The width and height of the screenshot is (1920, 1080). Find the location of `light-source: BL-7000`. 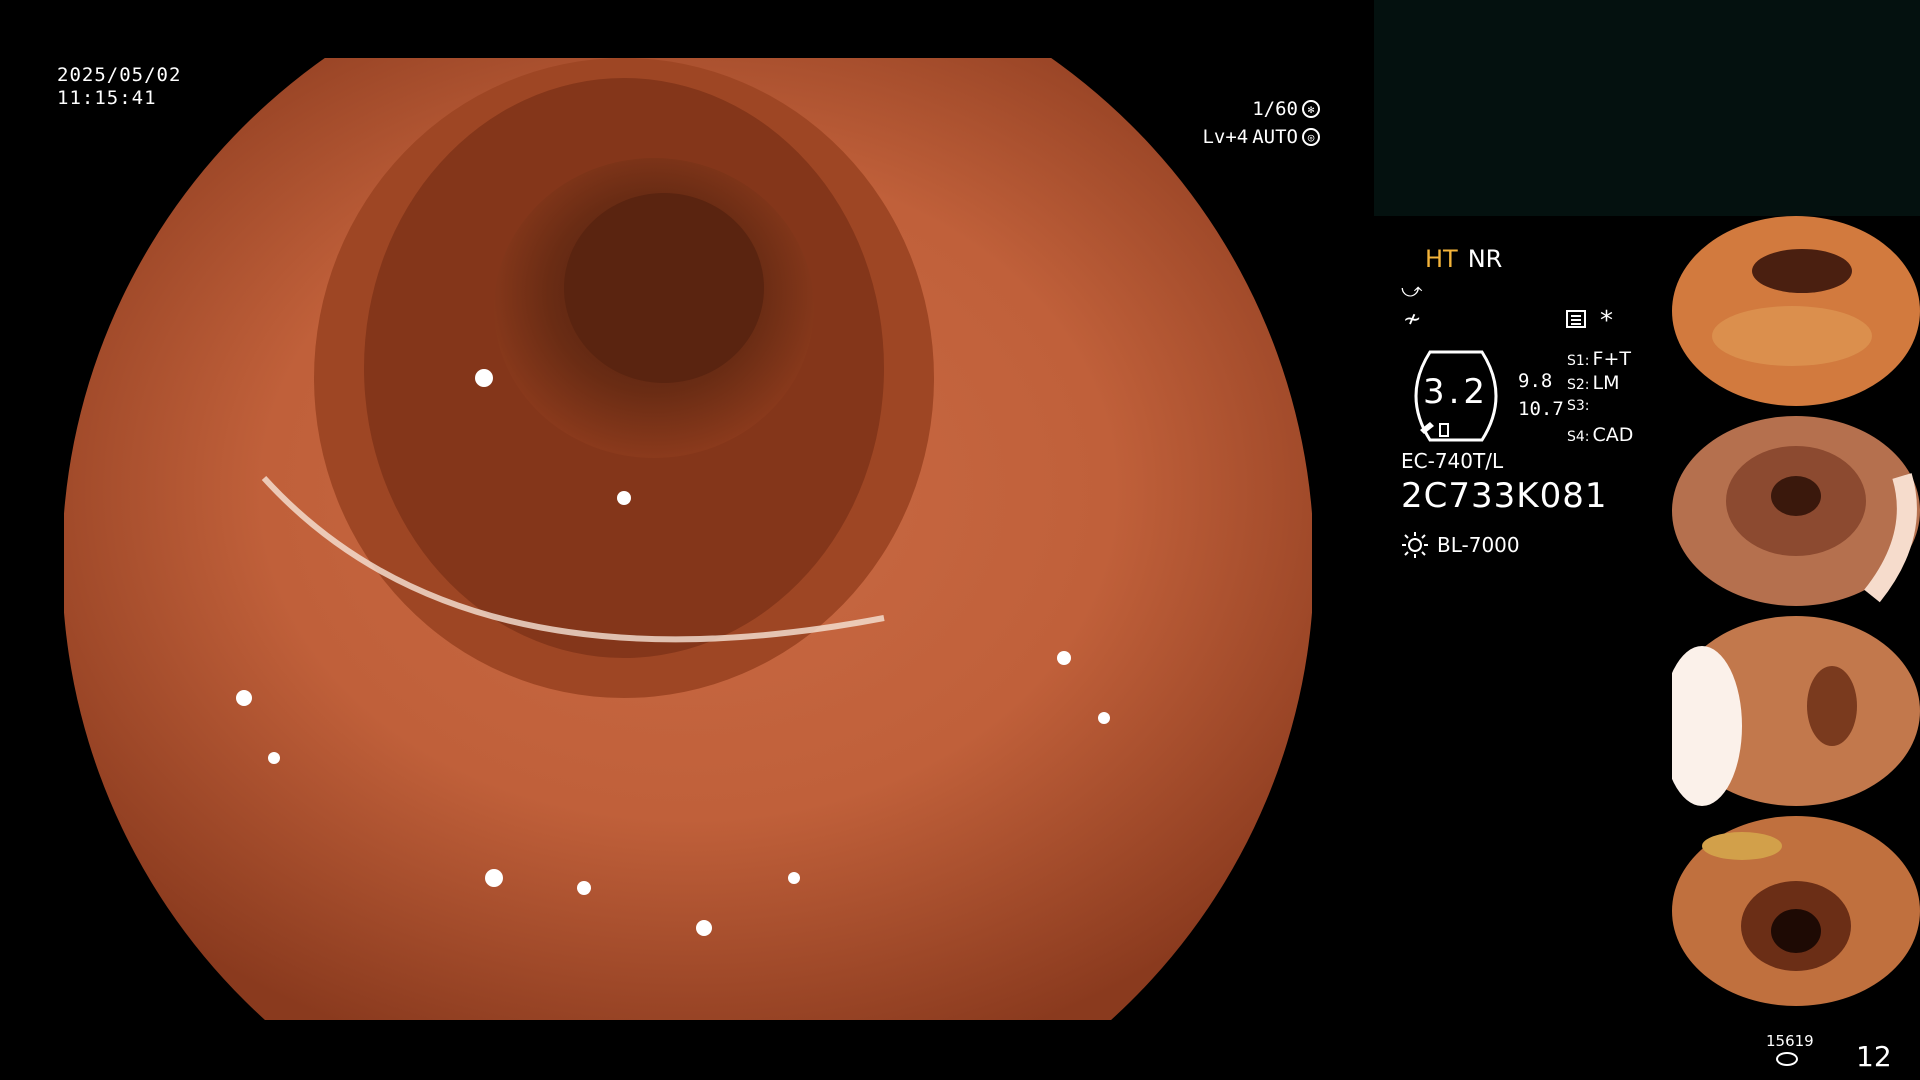

light-source: BL-7000 is located at coordinates (1460, 545).